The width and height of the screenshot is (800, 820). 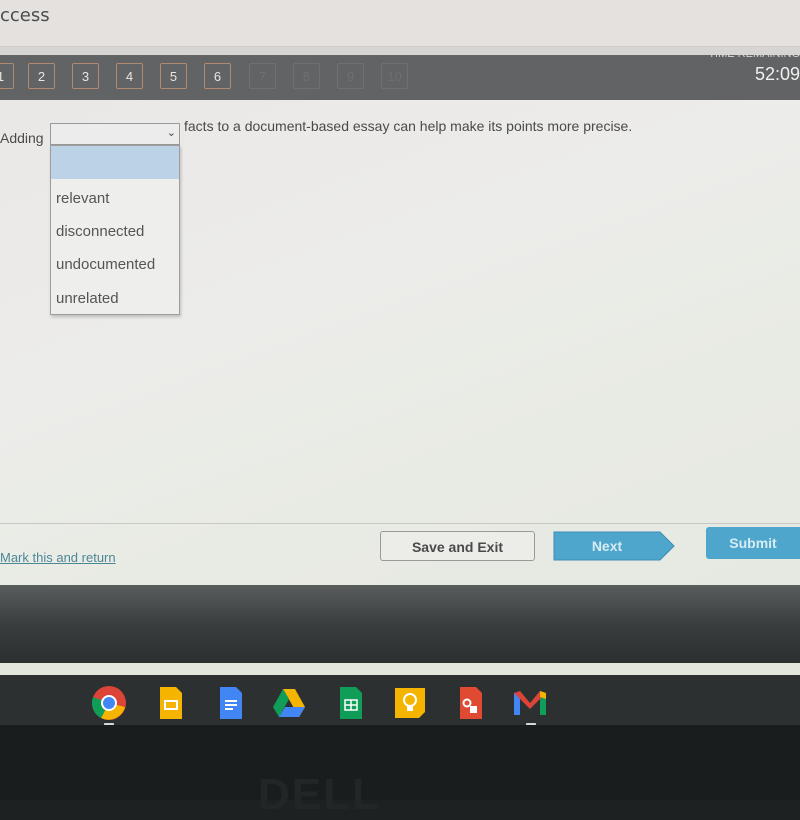 I want to click on laptop-bezel, so click(x=400, y=762).